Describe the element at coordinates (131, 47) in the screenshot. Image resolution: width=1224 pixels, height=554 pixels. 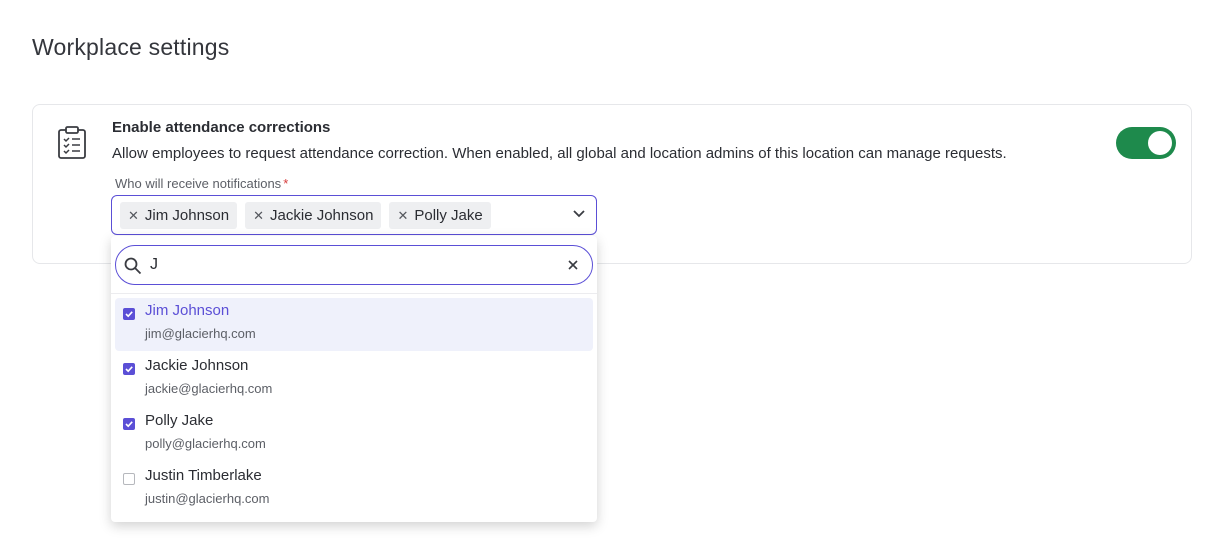
I see `page-title: Workplace settings` at that location.